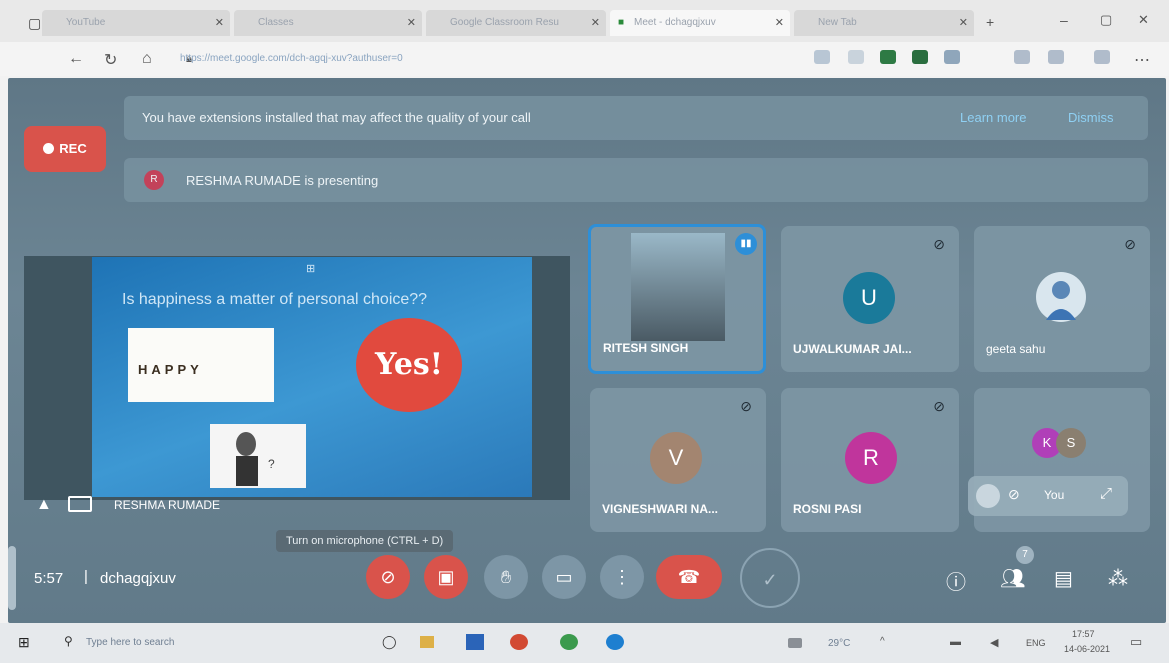  Describe the element at coordinates (564, 577) in the screenshot. I see `present-button: ▭` at that location.